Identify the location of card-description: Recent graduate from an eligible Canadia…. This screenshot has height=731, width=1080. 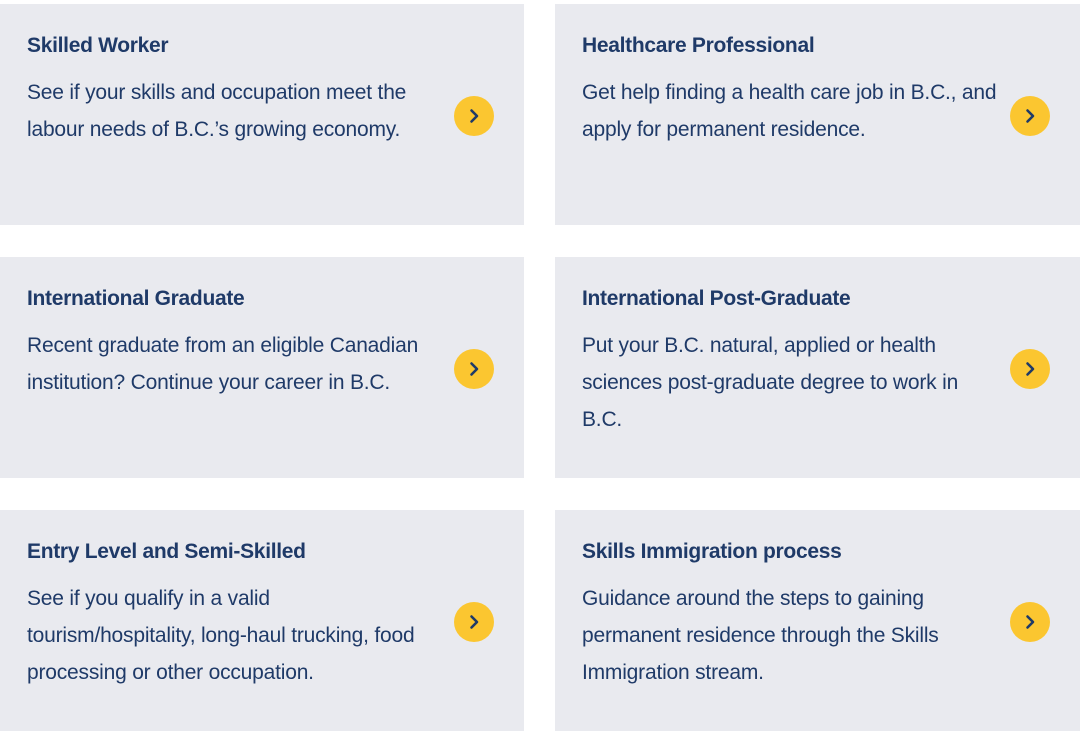
(223, 364).